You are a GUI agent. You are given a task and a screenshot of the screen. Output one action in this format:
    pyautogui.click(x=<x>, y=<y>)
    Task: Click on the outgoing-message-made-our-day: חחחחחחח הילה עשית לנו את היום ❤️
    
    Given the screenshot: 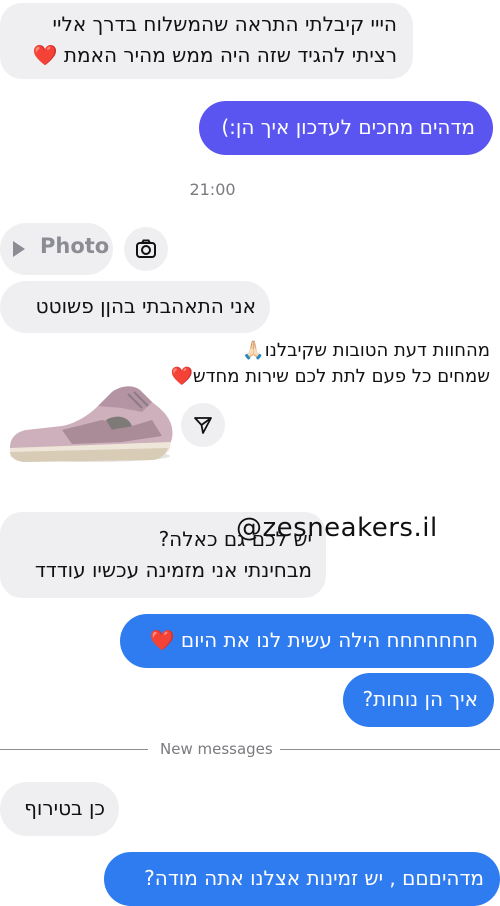 What is the action you would take?
    pyautogui.click(x=307, y=641)
    